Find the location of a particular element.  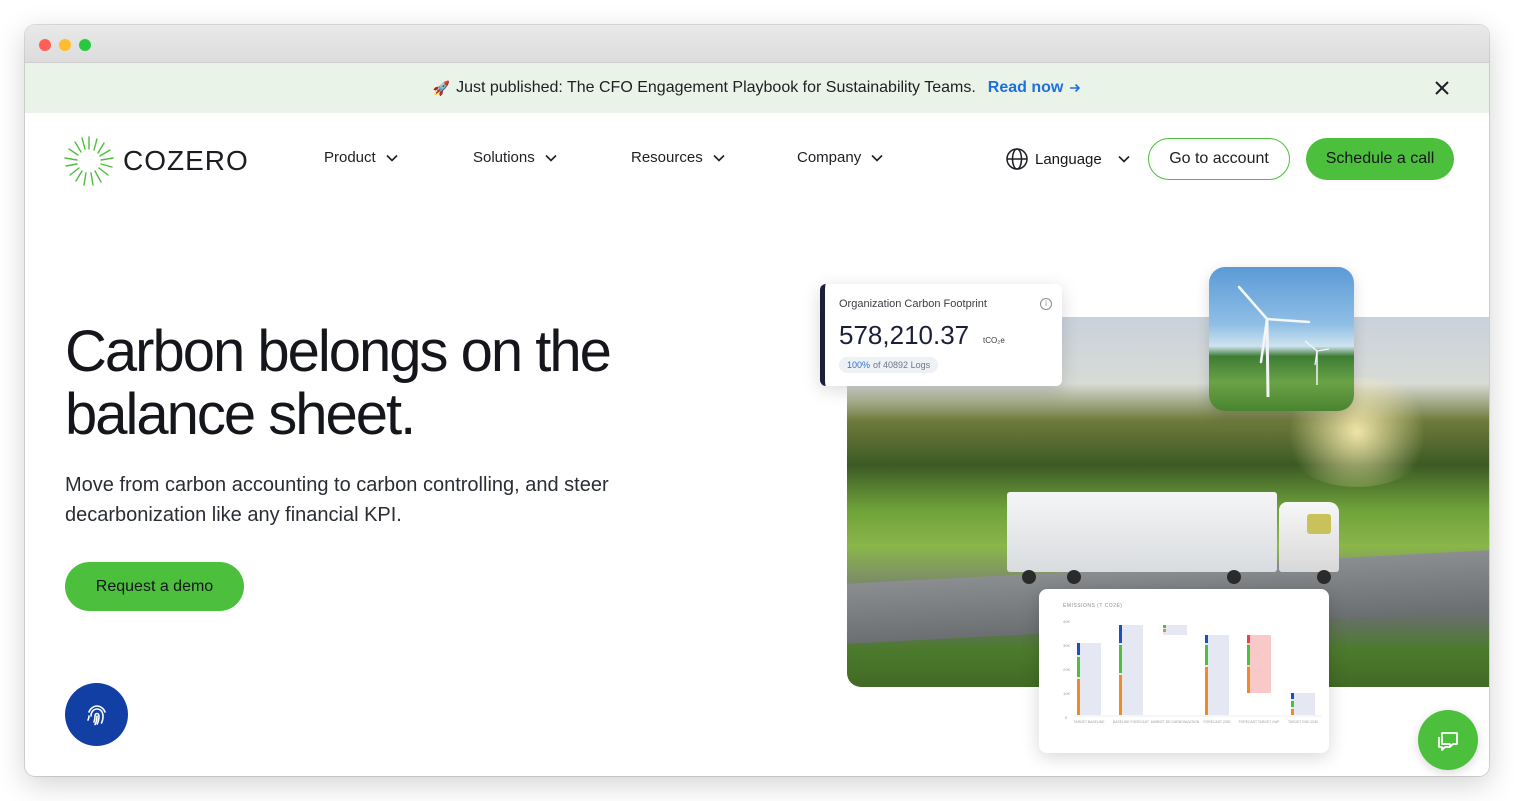

bar-target-baseline is located at coordinates (1089, 679).